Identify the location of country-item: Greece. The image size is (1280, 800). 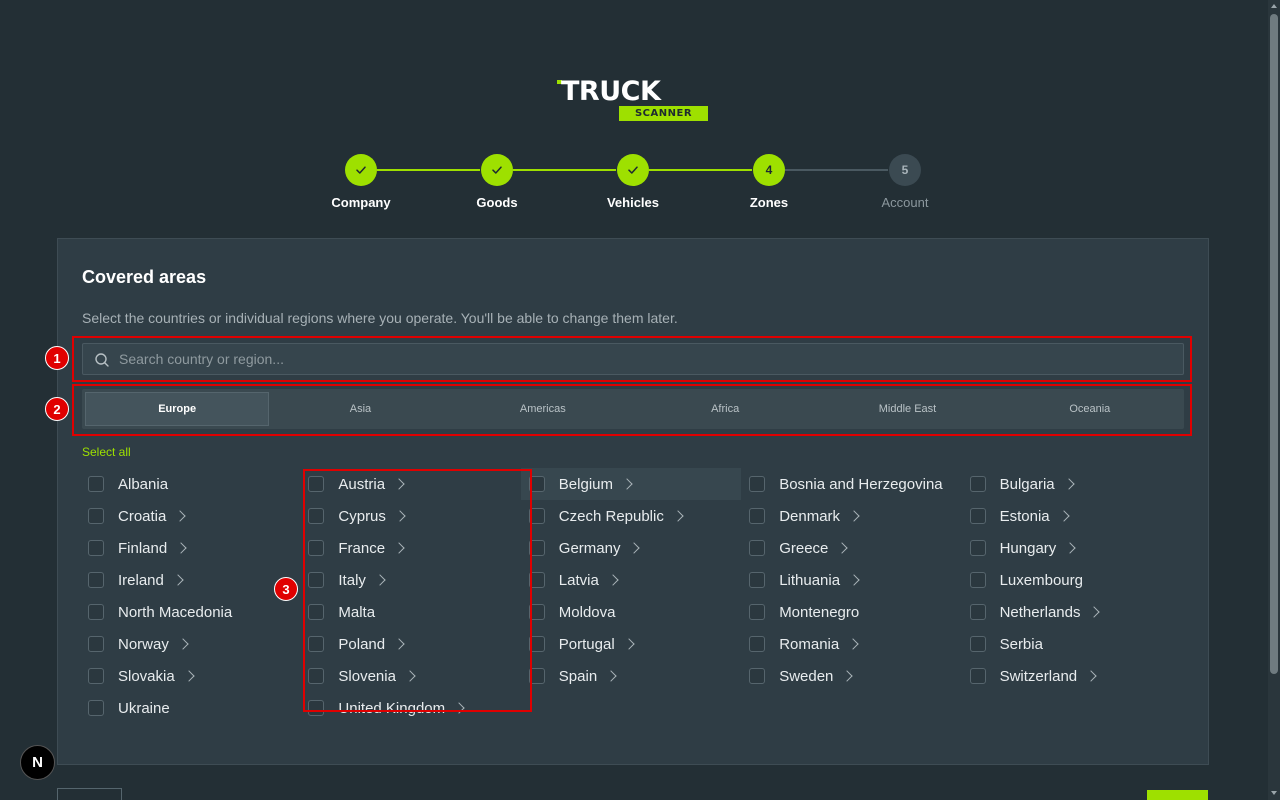
(851, 548).